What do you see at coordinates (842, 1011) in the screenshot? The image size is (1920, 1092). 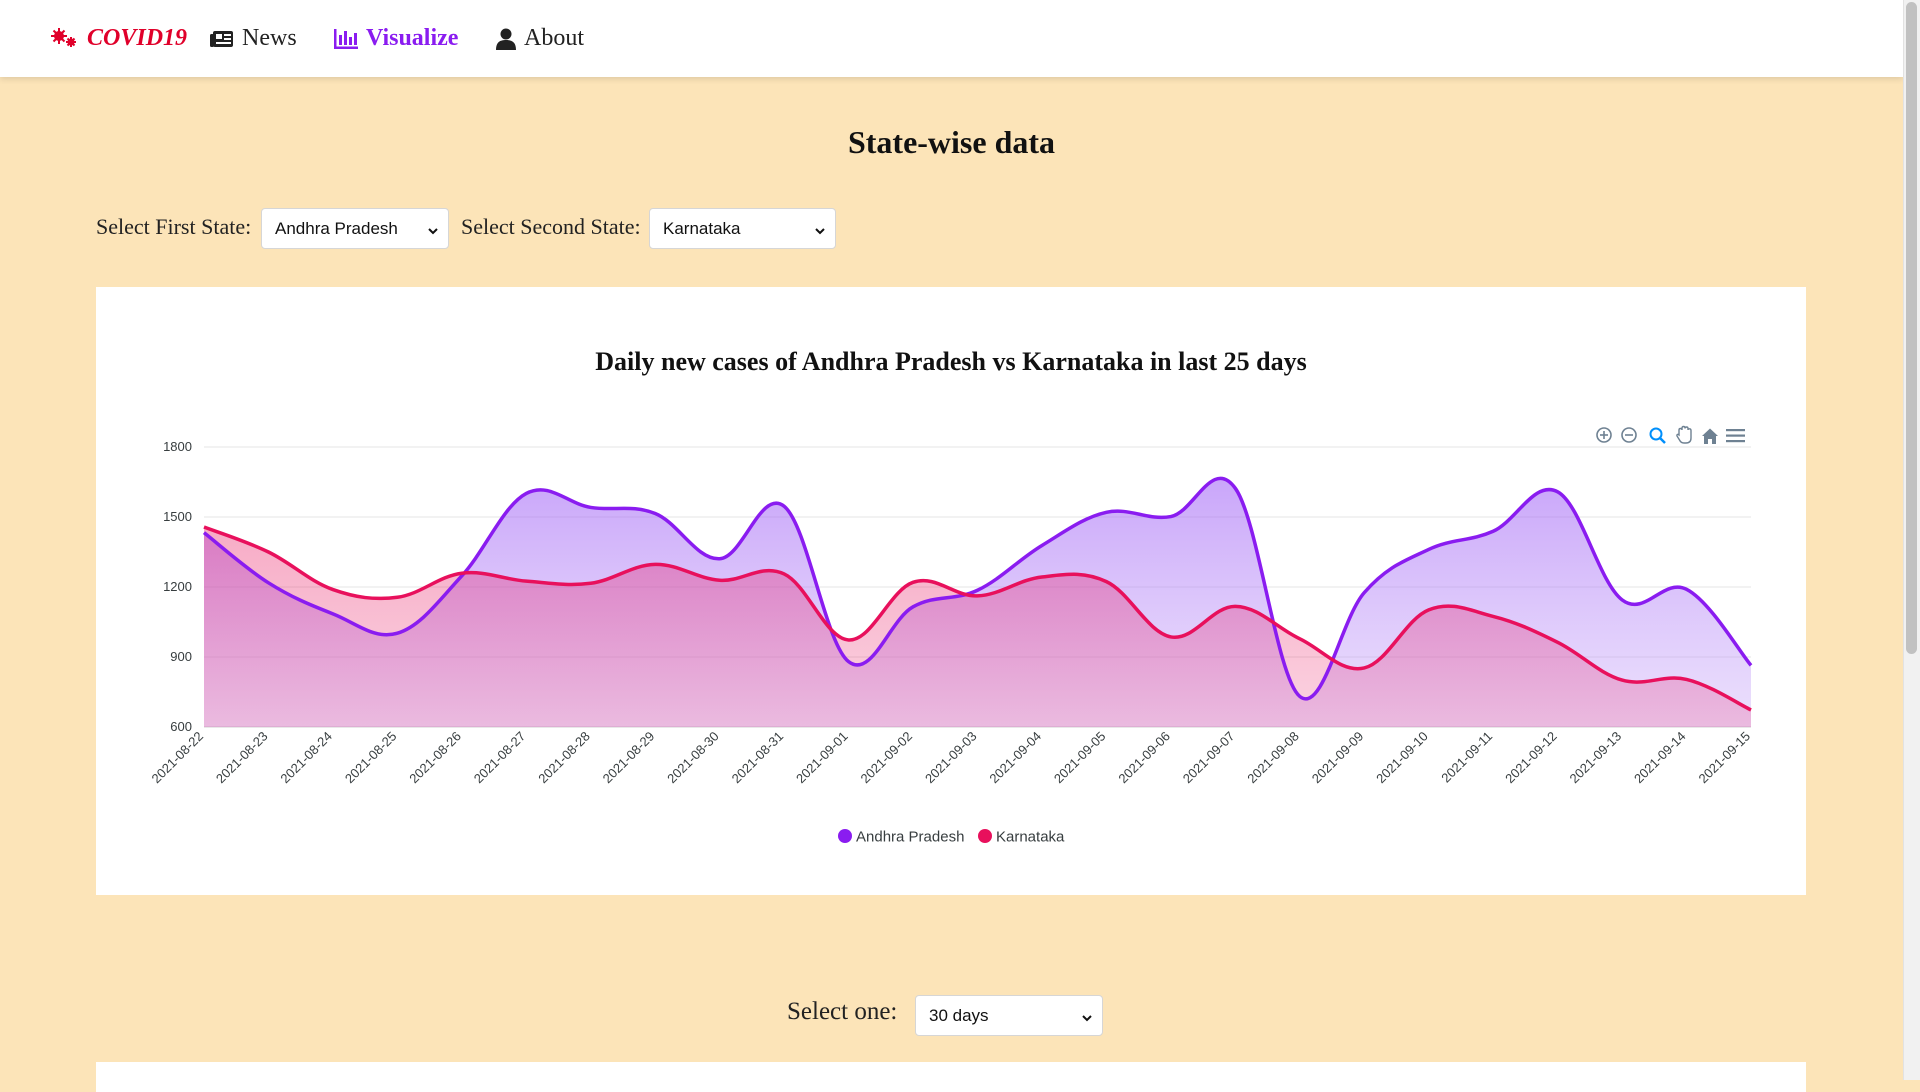 I see `select-one-label: Select one:` at bounding box center [842, 1011].